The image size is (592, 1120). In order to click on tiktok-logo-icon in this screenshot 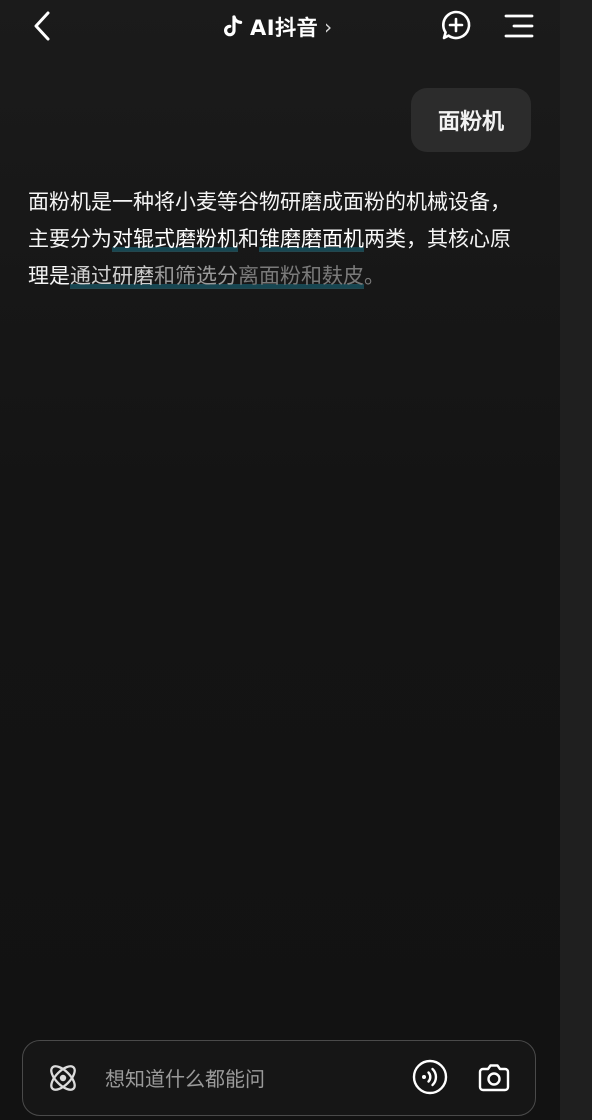, I will do `click(233, 26)`.